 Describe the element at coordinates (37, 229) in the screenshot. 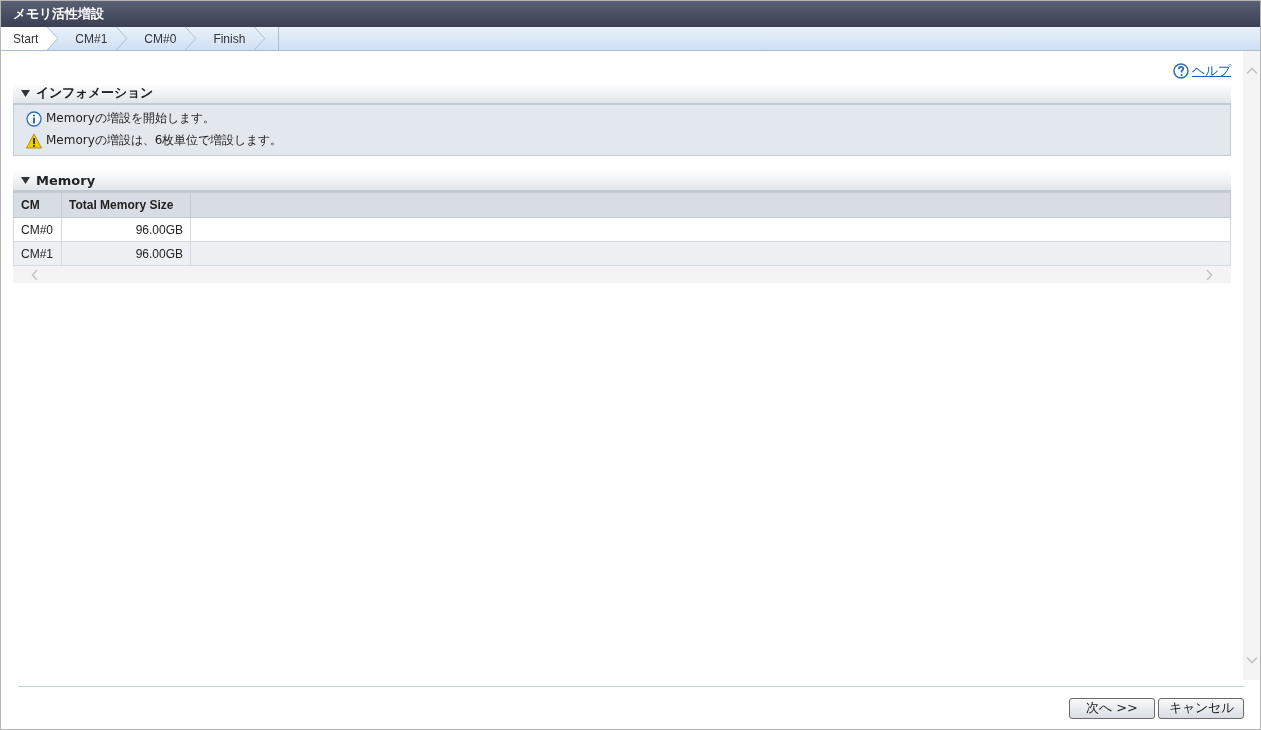

I see `table-cell: CM#0` at that location.